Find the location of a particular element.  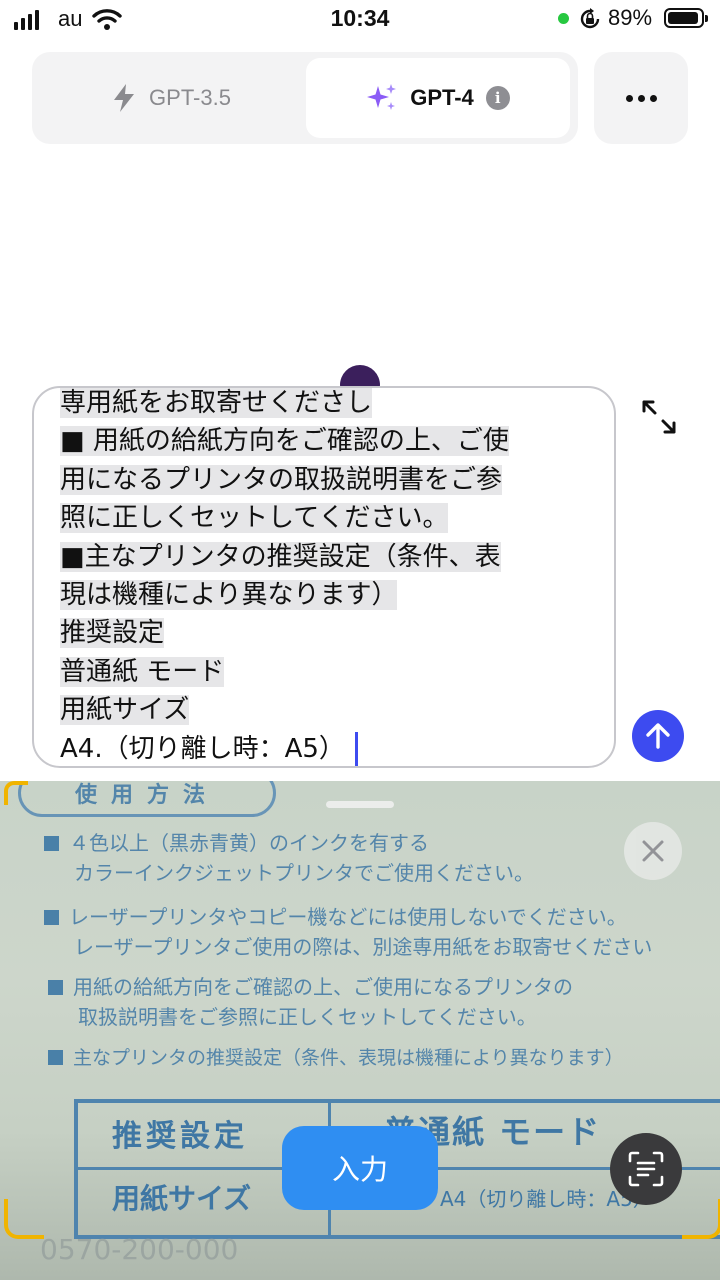

status-bar: au 10:34 89% is located at coordinates (360, 20).